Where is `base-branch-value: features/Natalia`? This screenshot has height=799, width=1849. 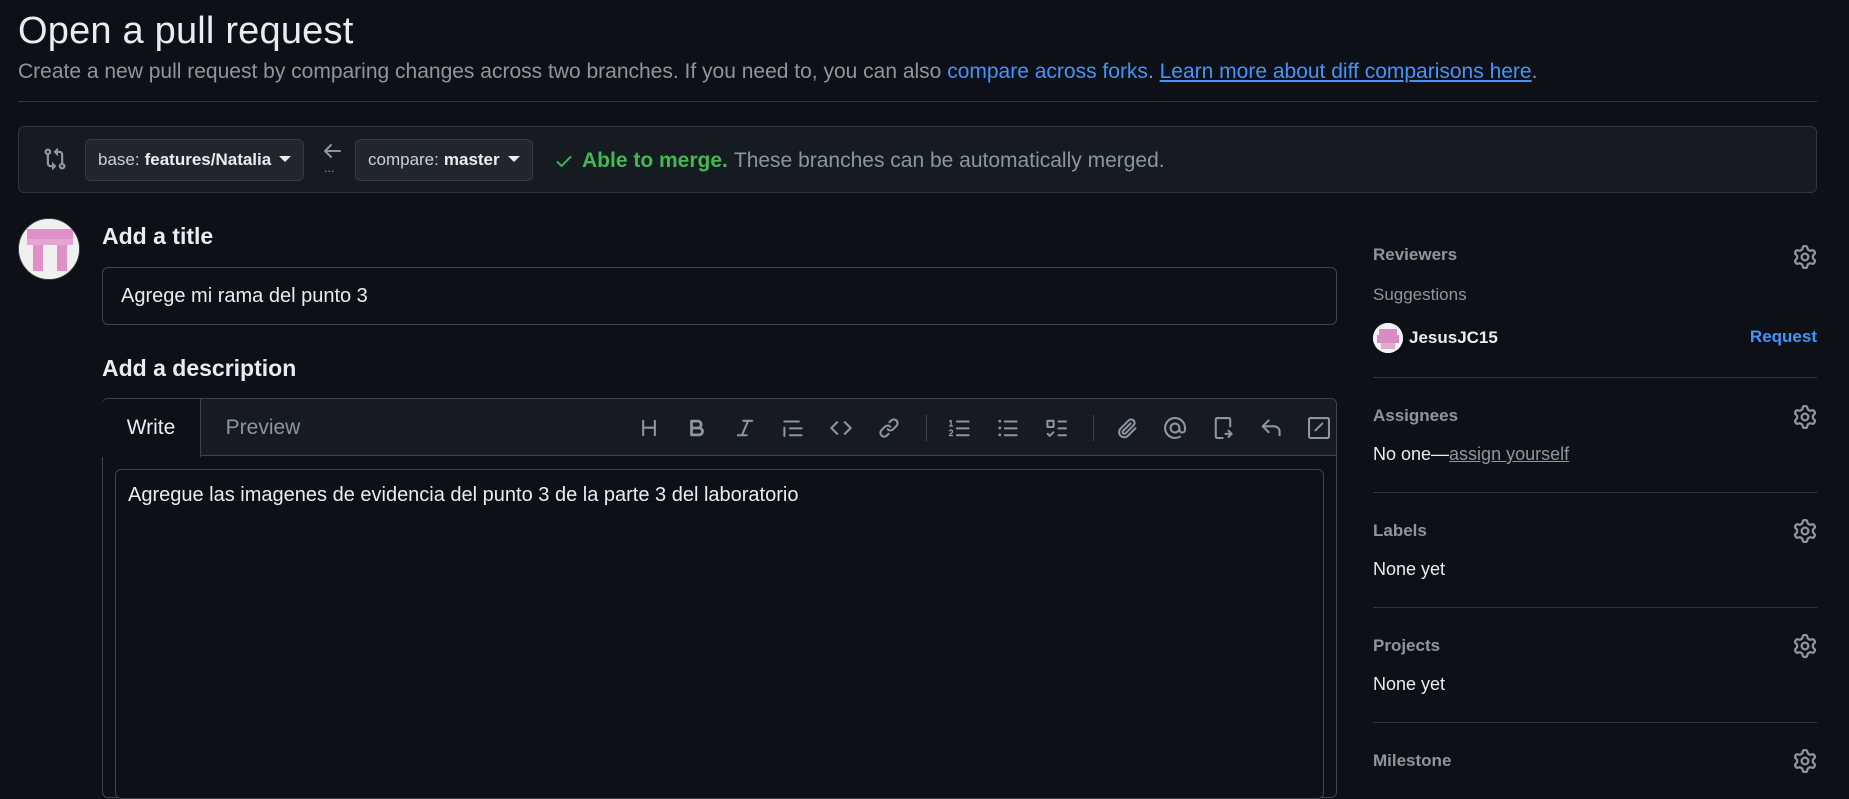 base-branch-value: features/Natalia is located at coordinates (208, 159).